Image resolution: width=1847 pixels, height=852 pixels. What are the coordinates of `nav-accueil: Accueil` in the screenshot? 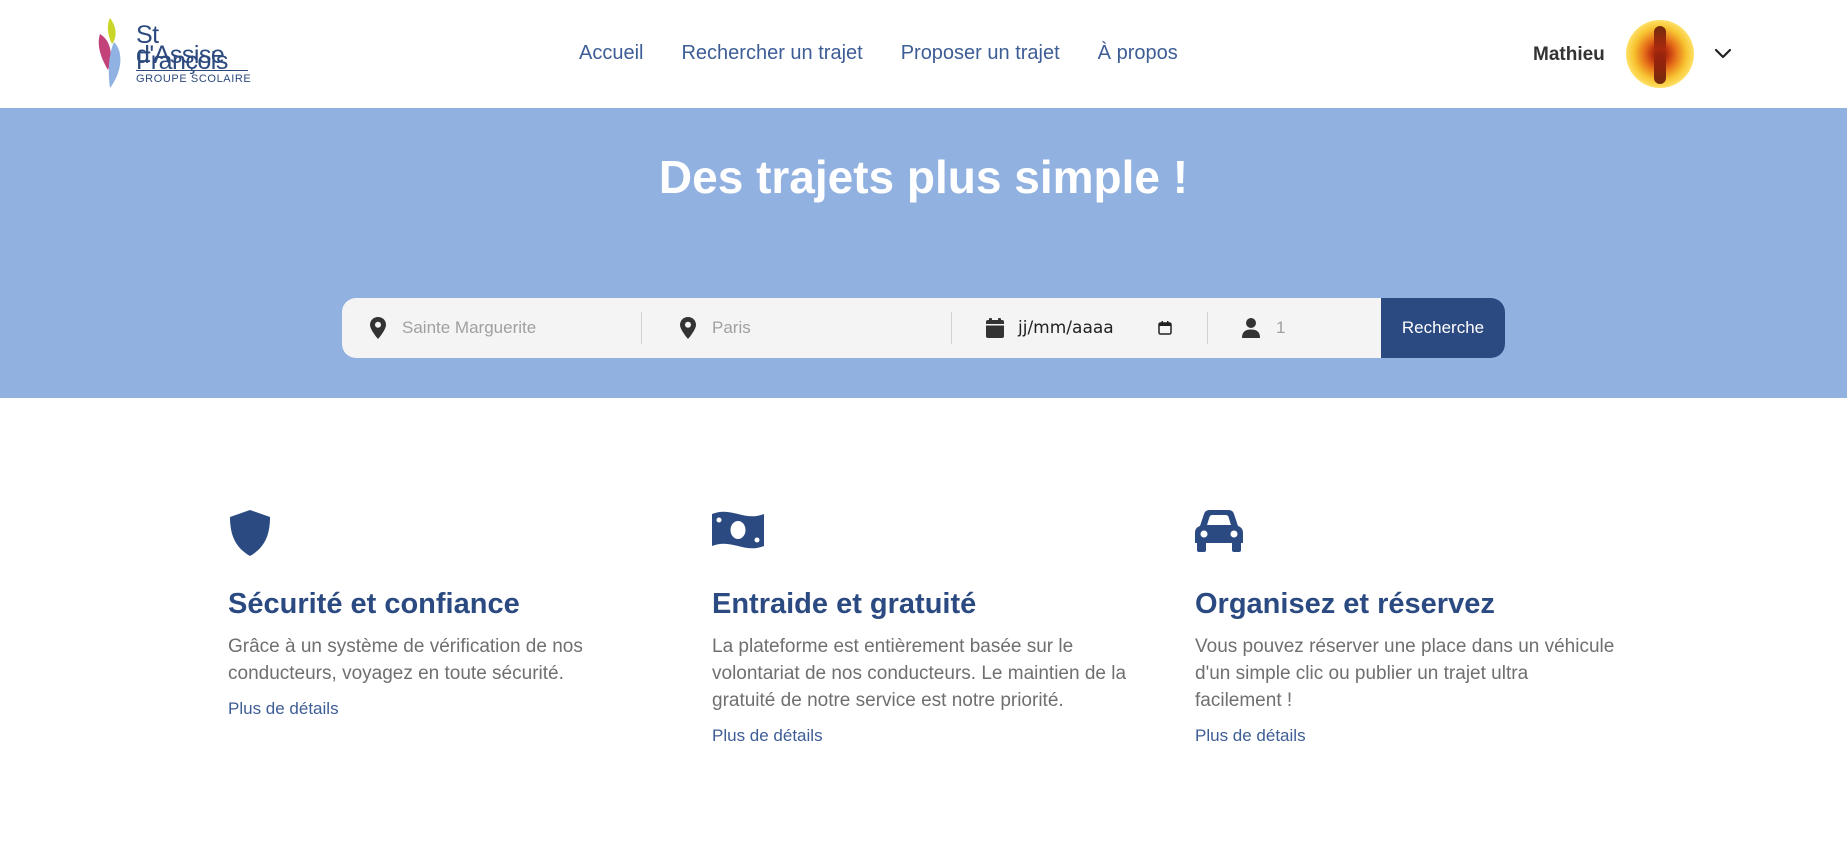 It's located at (611, 53).